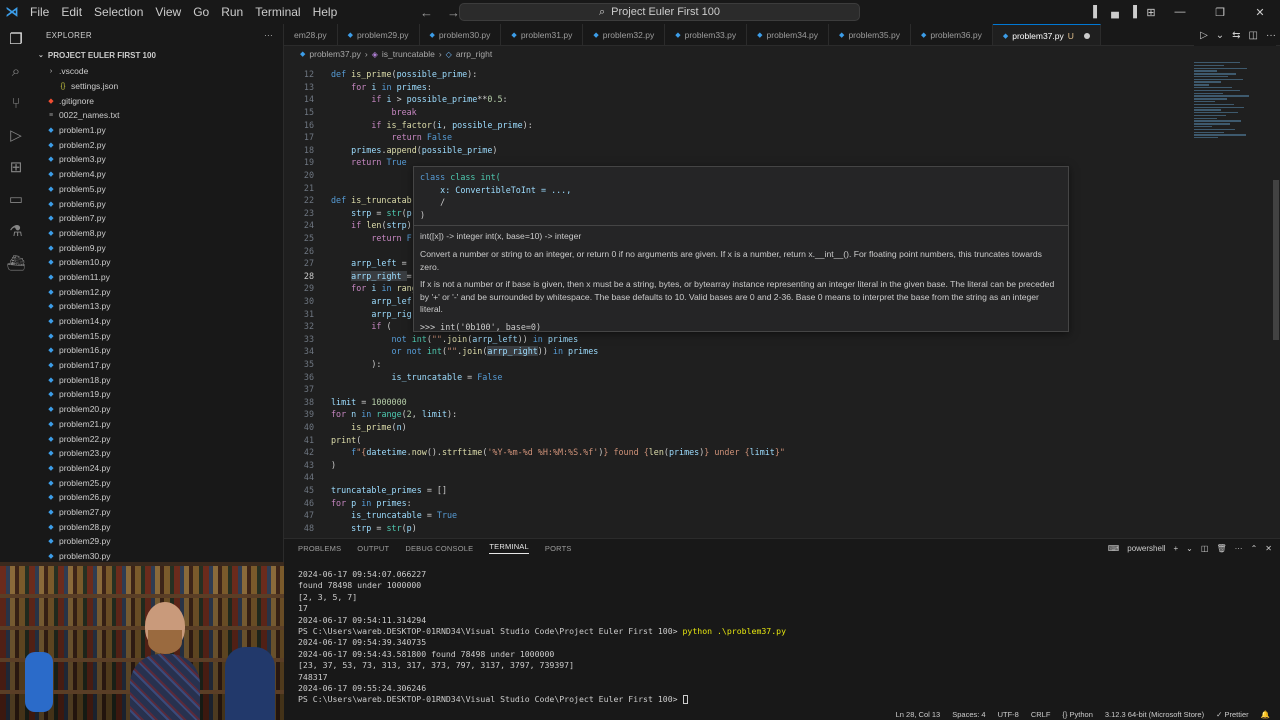 The image size is (1280, 720). Describe the element at coordinates (157, 100) in the screenshot. I see `tree-file: ◆ .gitignore` at that location.